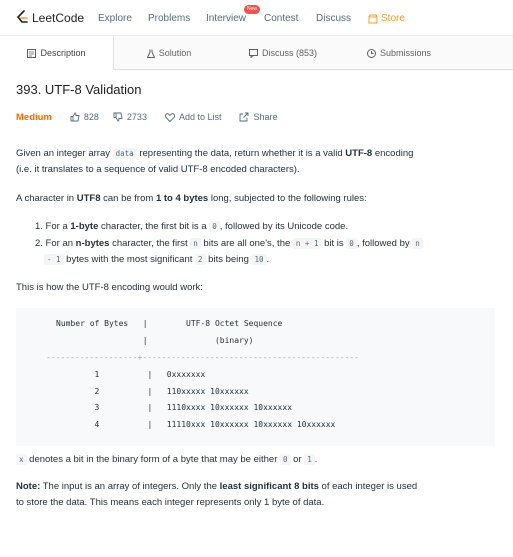 The image size is (513, 557). What do you see at coordinates (150, 243) in the screenshot?
I see `text: character, the first` at bounding box center [150, 243].